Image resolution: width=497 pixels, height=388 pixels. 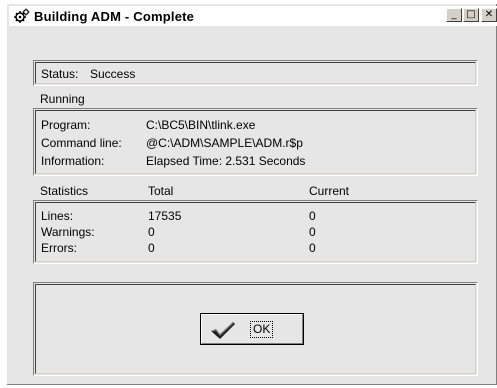 I want to click on minimize-icon: _, so click(x=454, y=14).